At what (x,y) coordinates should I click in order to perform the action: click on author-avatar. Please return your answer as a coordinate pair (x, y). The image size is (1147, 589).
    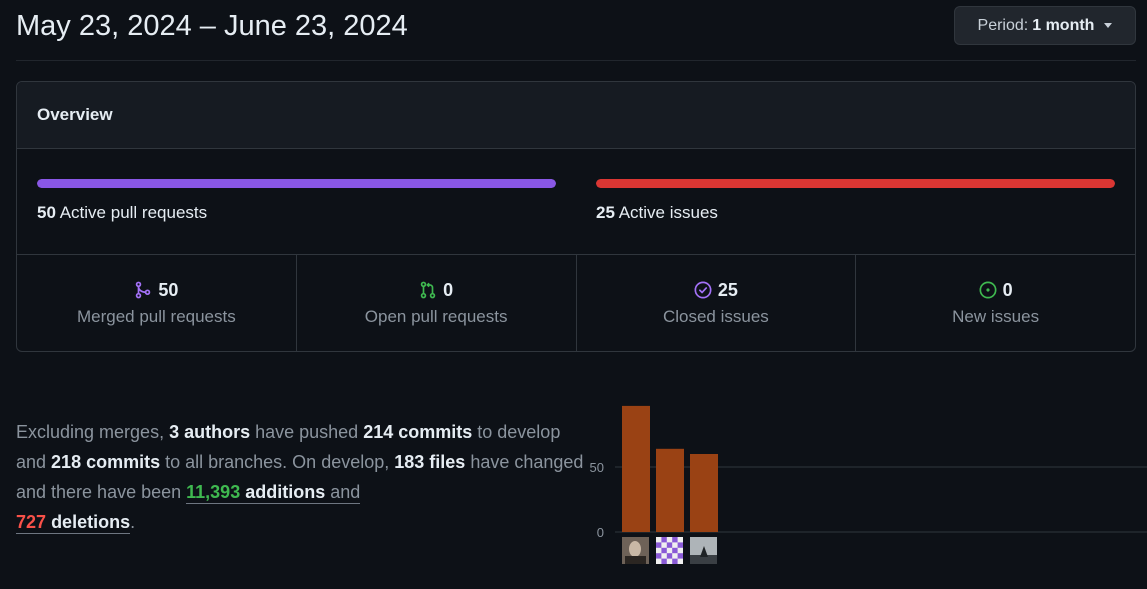
    Looking at the image, I should click on (669, 550).